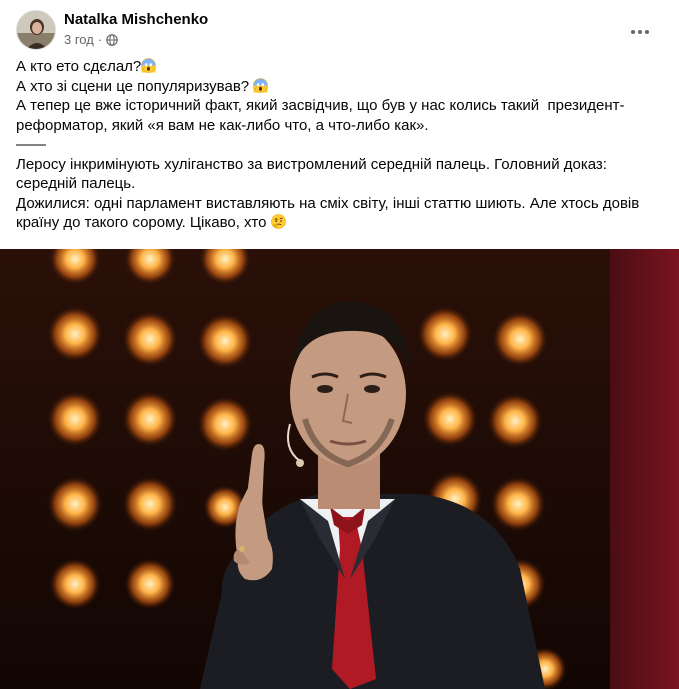  What do you see at coordinates (31, 144) in the screenshot?
I see `post-line: ——` at bounding box center [31, 144].